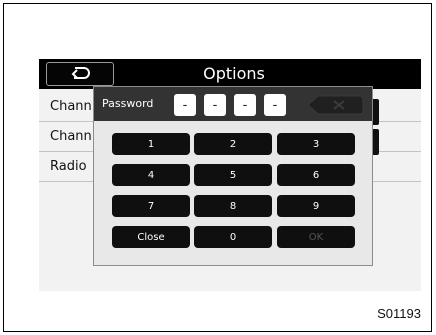 The image size is (436, 335). What do you see at coordinates (399, 313) in the screenshot?
I see `figure-code: S01193` at bounding box center [399, 313].